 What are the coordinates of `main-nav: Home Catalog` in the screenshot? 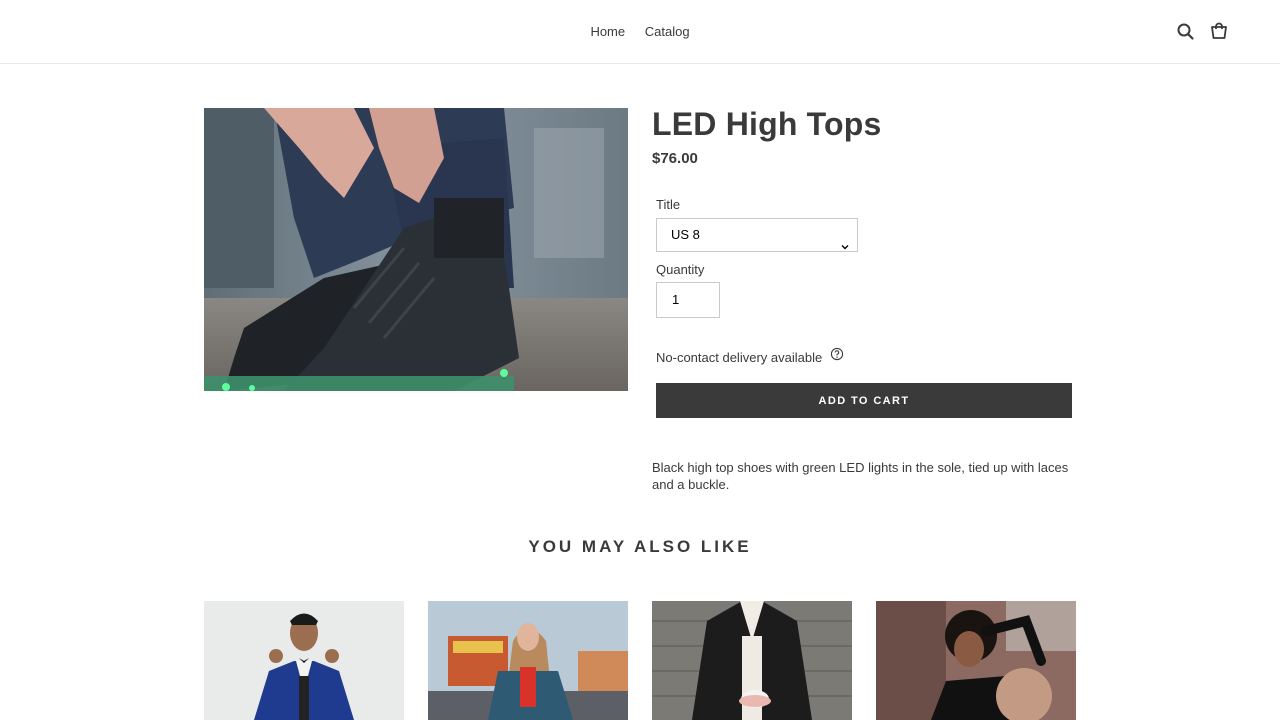 It's located at (640, 32).